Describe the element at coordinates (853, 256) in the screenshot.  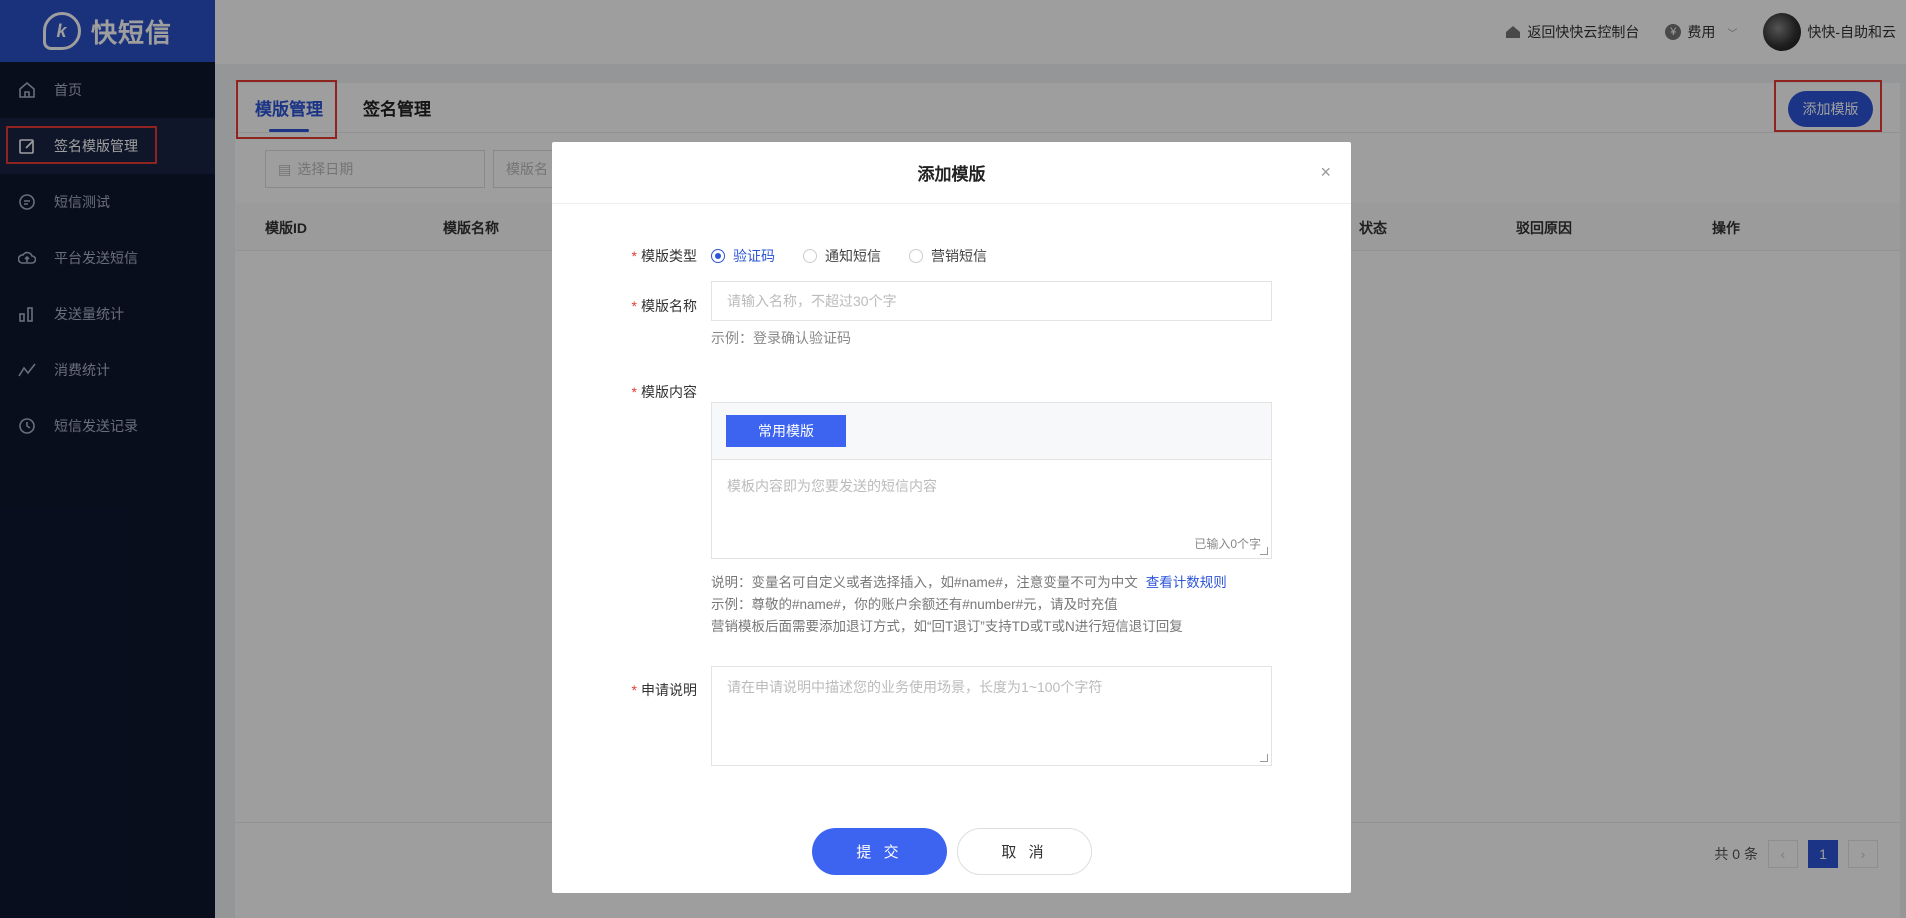
I see `radio-label: 通知短信` at that location.